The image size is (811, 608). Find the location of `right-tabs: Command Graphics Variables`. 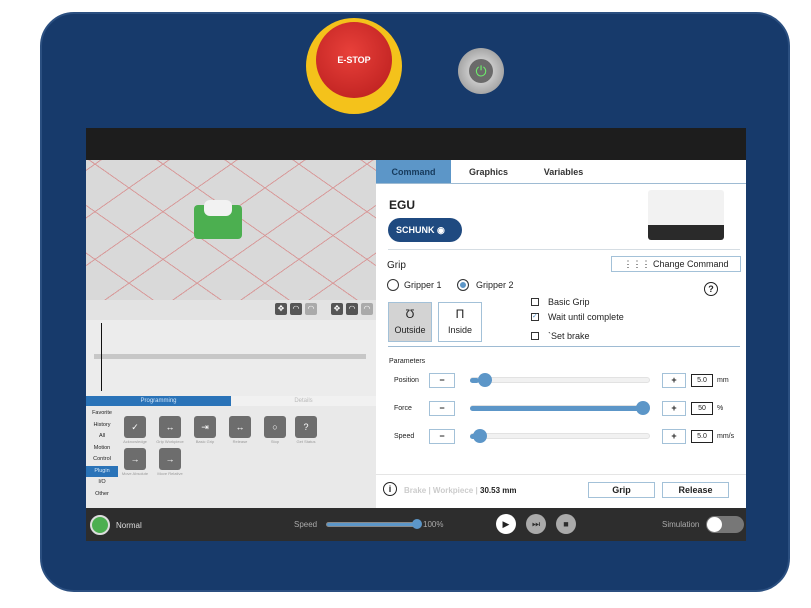

right-tabs: Command Graphics Variables is located at coordinates (561, 172).